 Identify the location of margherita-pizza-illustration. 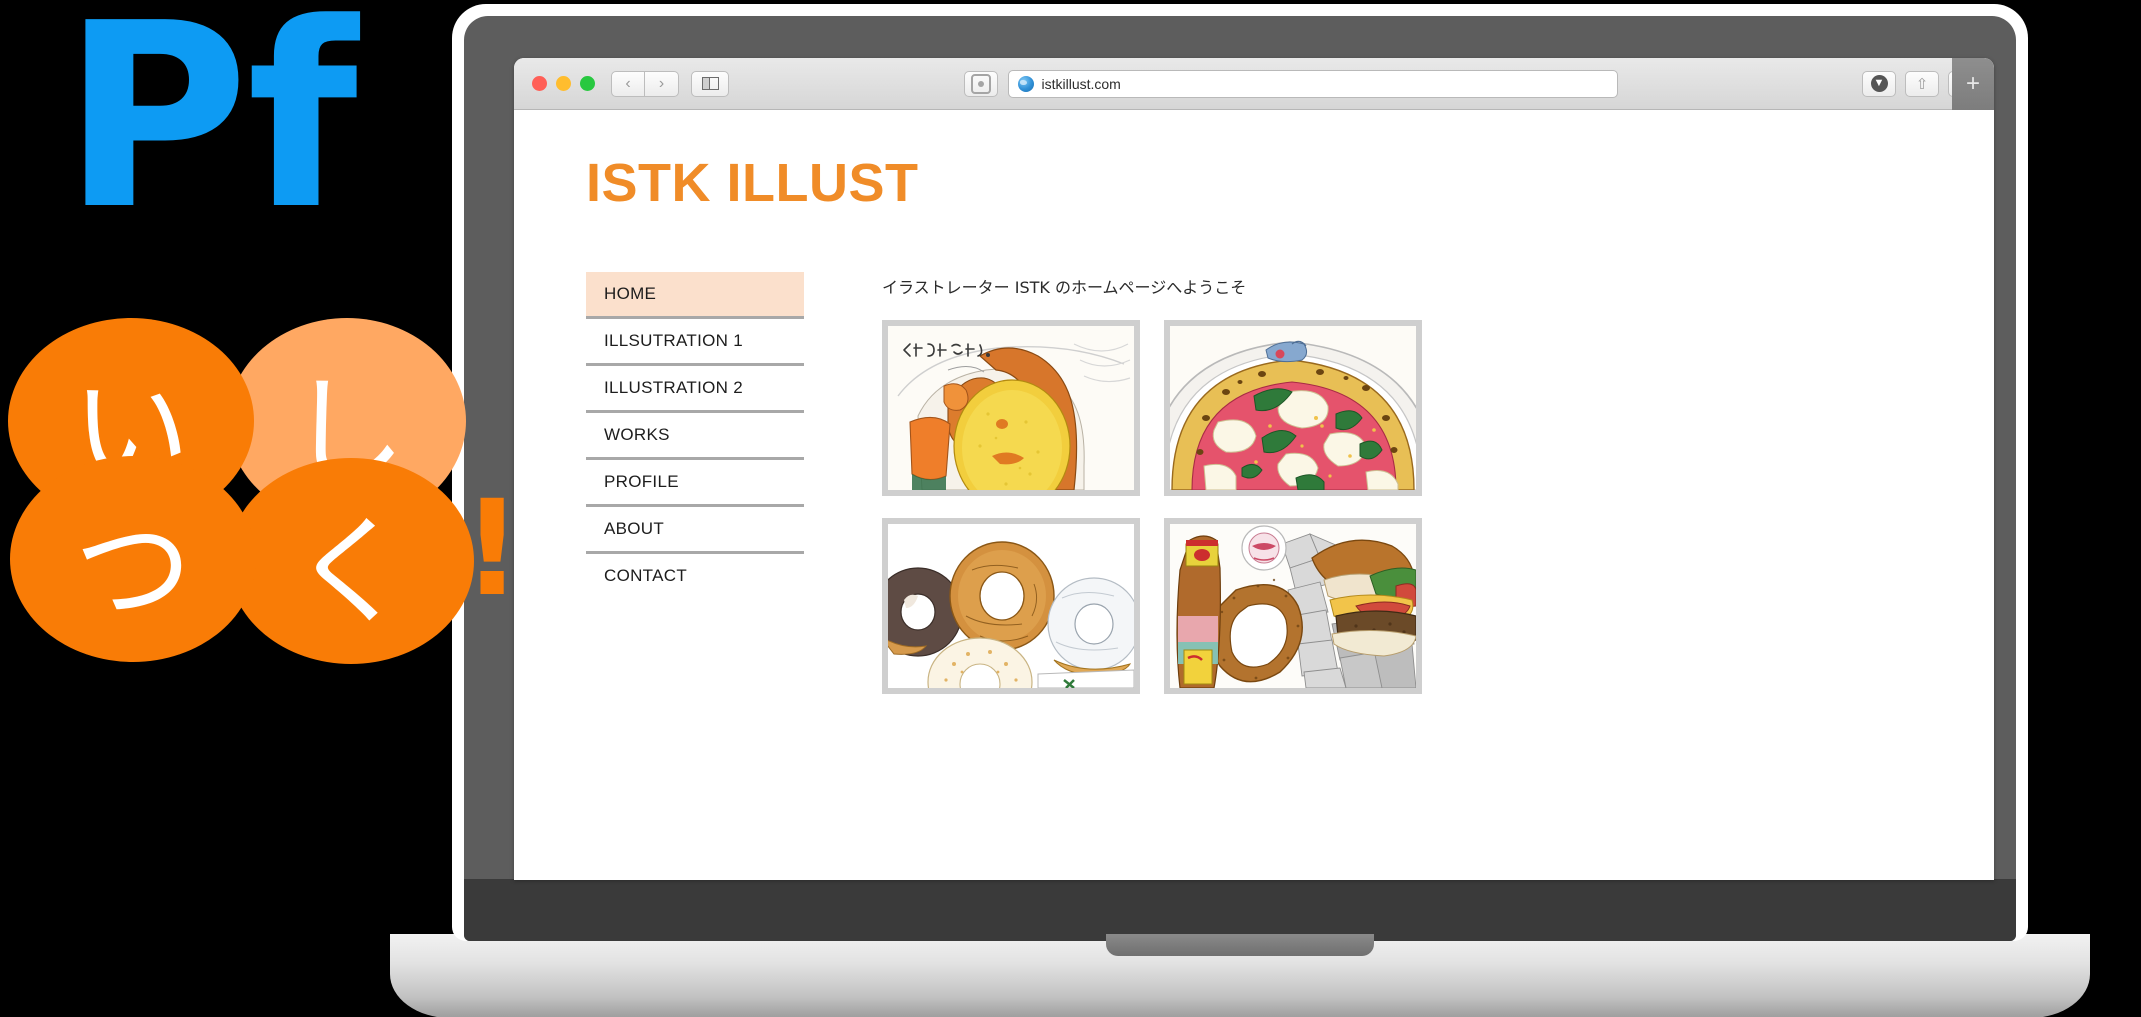
(1293, 408).